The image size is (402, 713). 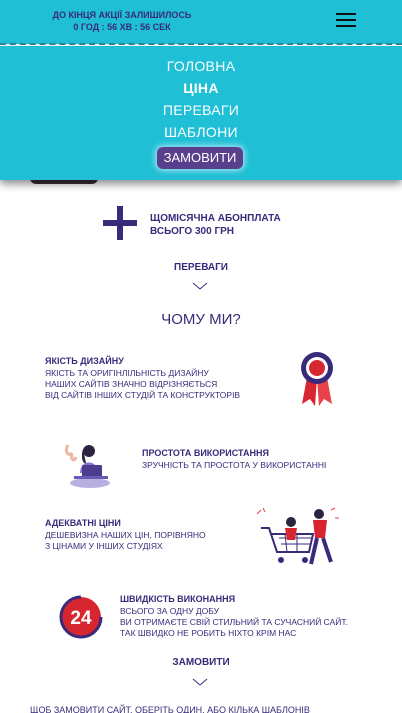 I want to click on feature-title: ПРОСТОТА ВИКОРИСТАННЯ, so click(x=205, y=453).